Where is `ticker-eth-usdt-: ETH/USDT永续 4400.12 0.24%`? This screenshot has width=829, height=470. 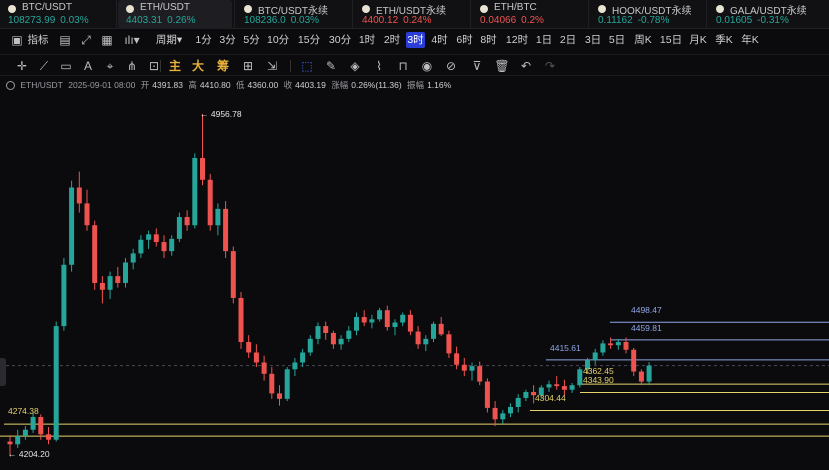
ticker-eth-usdt-: ETH/USDT永续 4400.12 0.24% is located at coordinates (411, 14).